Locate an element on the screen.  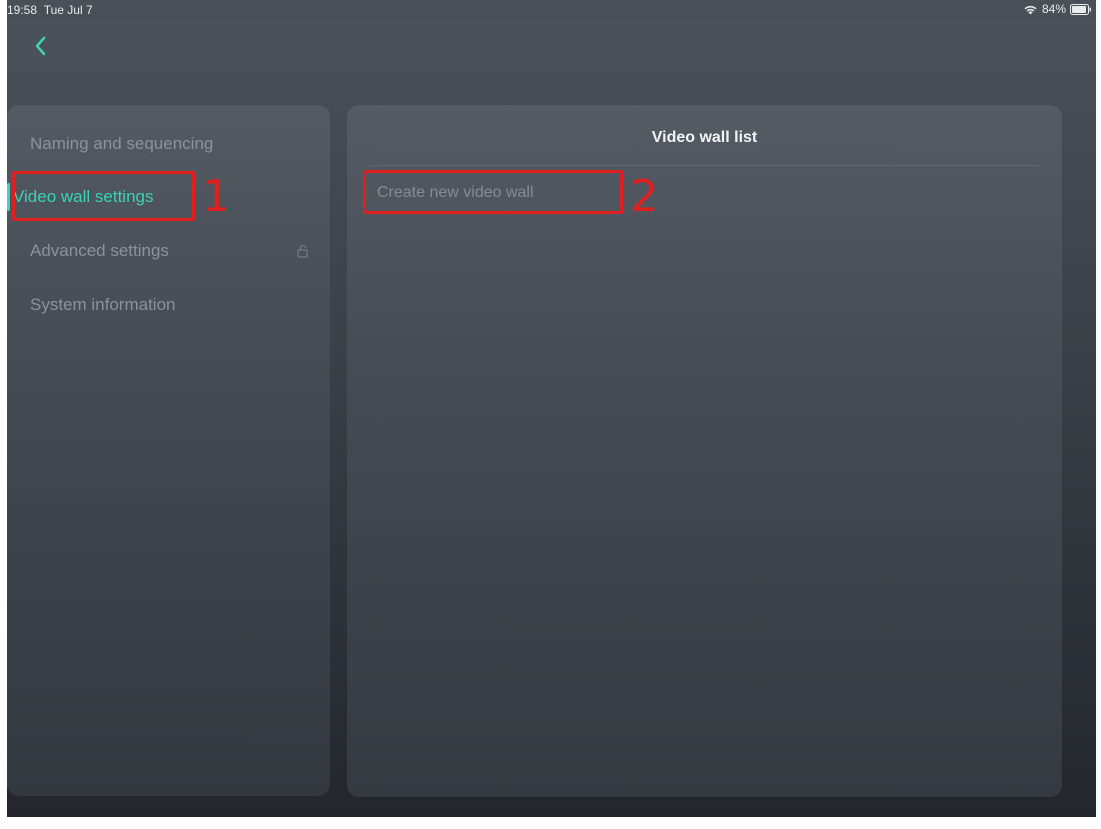
annotation-number-1: 1 is located at coordinates (216, 196).